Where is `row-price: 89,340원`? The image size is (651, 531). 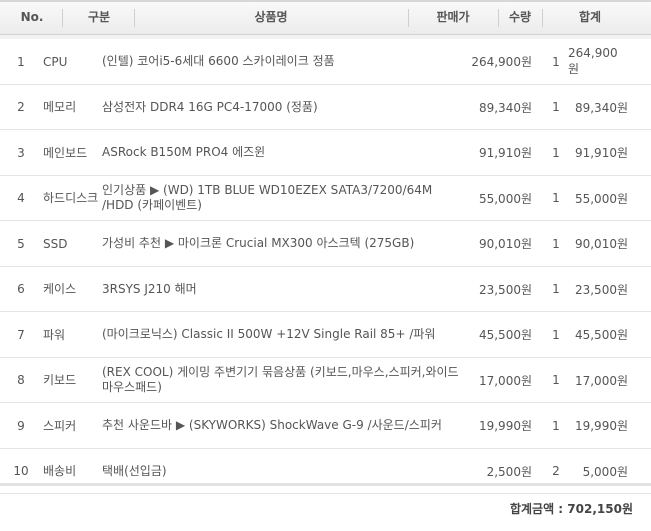 row-price: 89,340원 is located at coordinates (505, 107).